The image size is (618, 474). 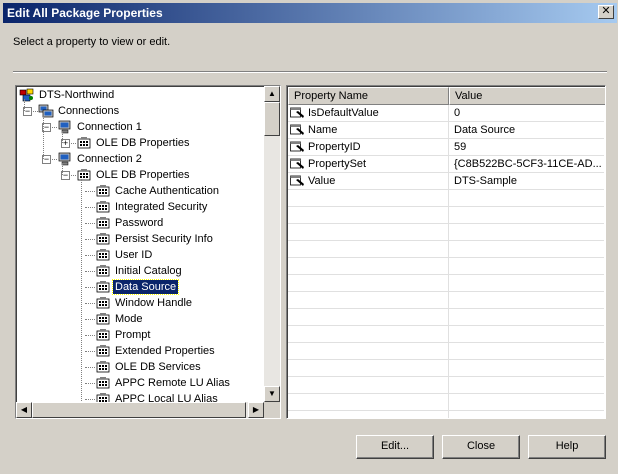 What do you see at coordinates (527, 96) in the screenshot?
I see `column-header-value: Value` at bounding box center [527, 96].